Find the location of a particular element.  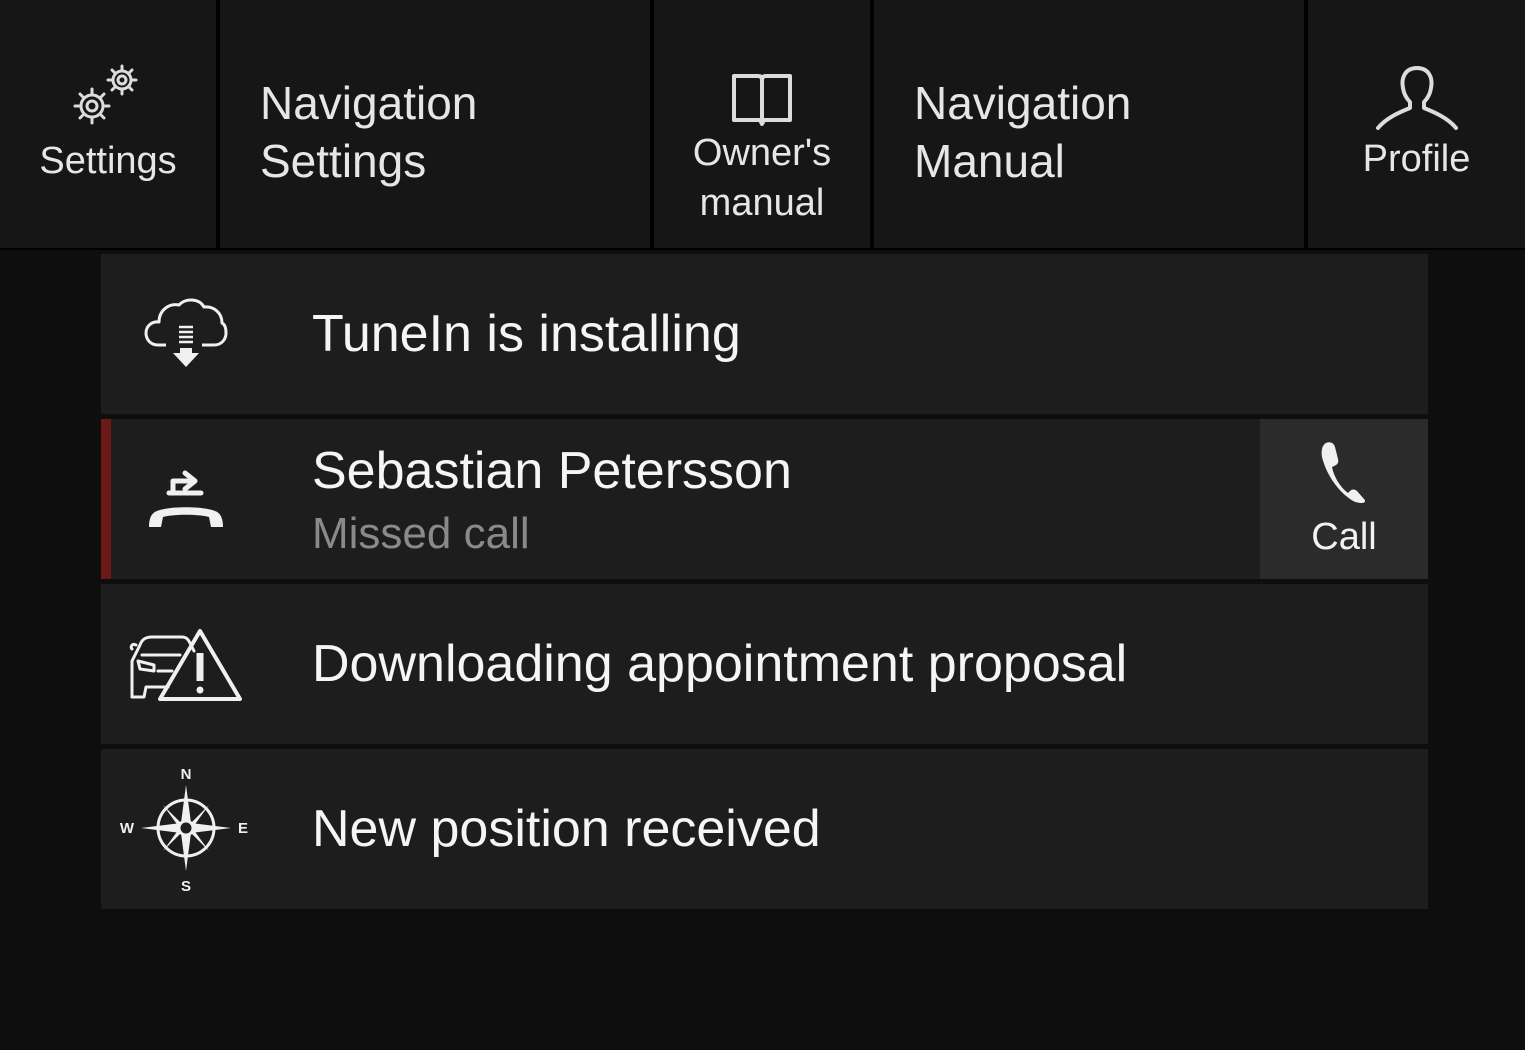

gears-icon is located at coordinates (108, 96).